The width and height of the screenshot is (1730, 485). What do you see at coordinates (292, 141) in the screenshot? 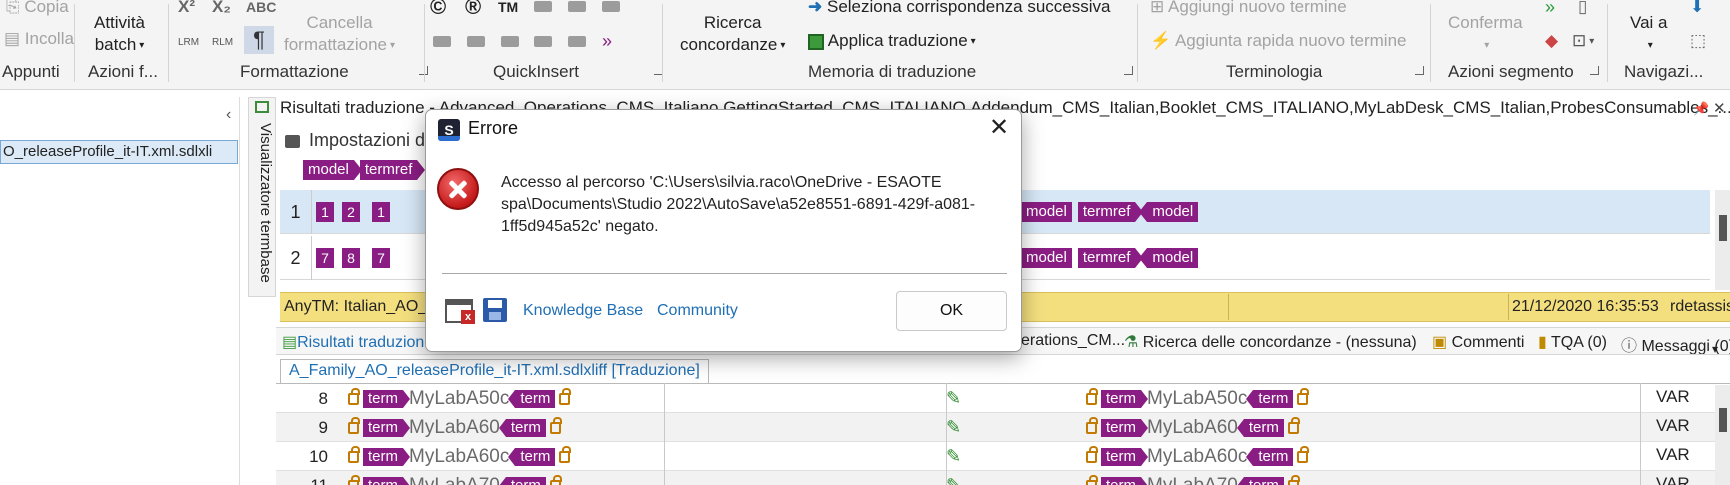
I see `settings-icon` at bounding box center [292, 141].